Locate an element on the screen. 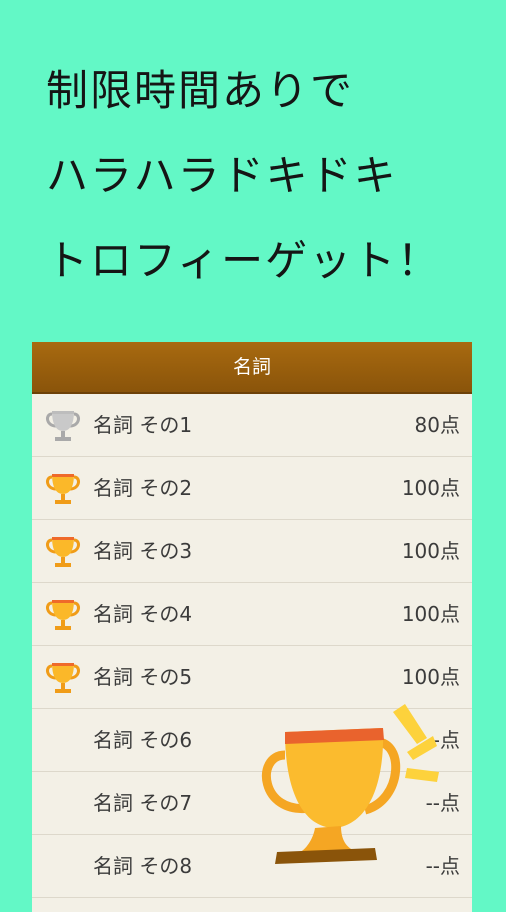 This screenshot has width=506, height=912. item-label: 名詞 その3 is located at coordinates (143, 551).